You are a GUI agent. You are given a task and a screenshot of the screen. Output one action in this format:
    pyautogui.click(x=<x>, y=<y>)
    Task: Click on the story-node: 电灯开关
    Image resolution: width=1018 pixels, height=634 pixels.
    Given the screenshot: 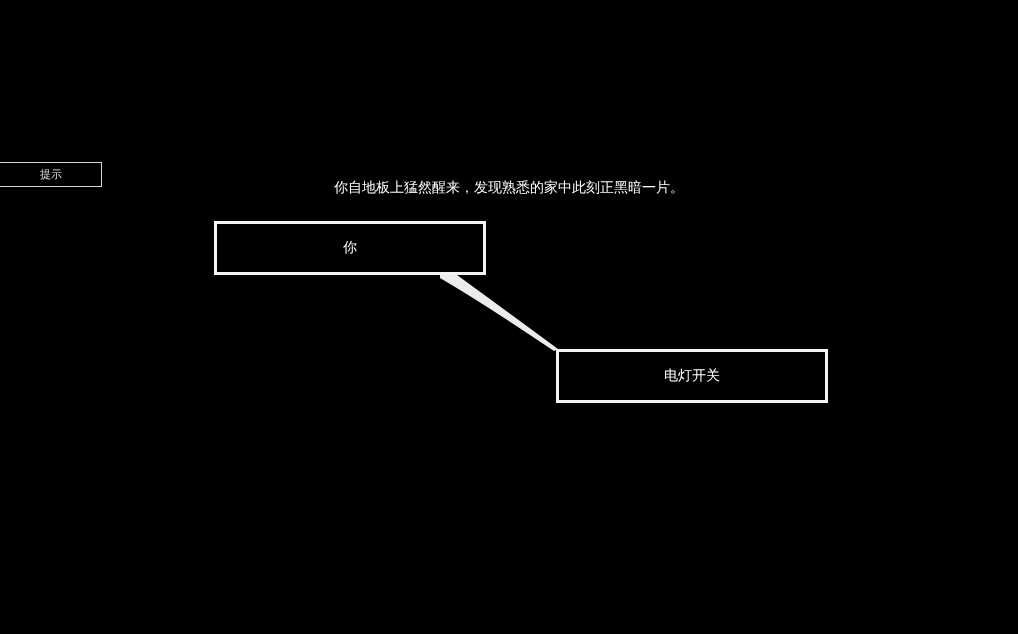 What is the action you would take?
    pyautogui.click(x=692, y=376)
    